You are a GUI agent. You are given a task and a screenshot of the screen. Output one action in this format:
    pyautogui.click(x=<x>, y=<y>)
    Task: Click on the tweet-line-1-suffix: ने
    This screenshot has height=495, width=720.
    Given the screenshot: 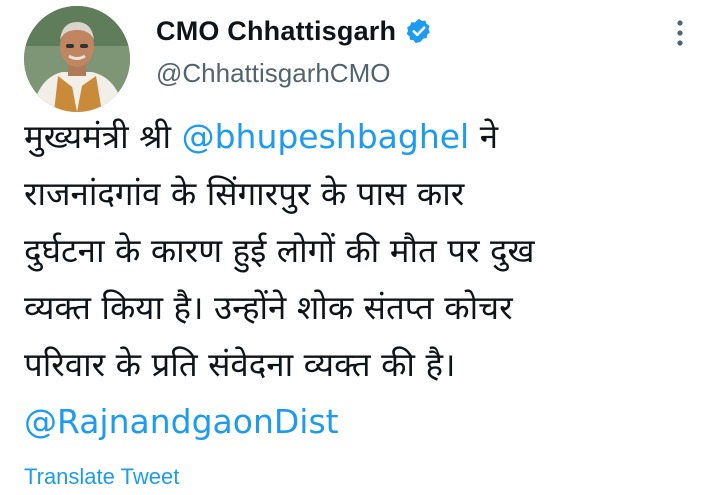 What is the action you would take?
    pyautogui.click(x=484, y=136)
    